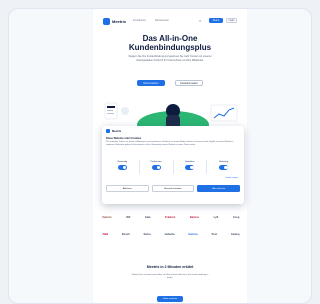 Image resolution: width=320 pixels, height=304 pixels. Describe the element at coordinates (235, 234) in the screenshot. I see `brand-logo-item: Avaloq` at that location.